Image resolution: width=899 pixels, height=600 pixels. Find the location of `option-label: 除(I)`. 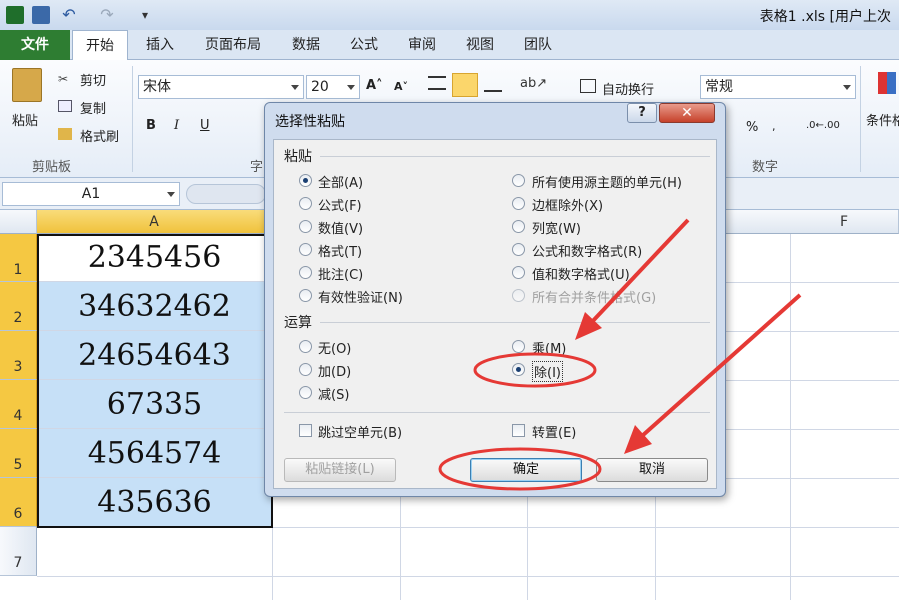

option-label: 除(I) is located at coordinates (547, 371).